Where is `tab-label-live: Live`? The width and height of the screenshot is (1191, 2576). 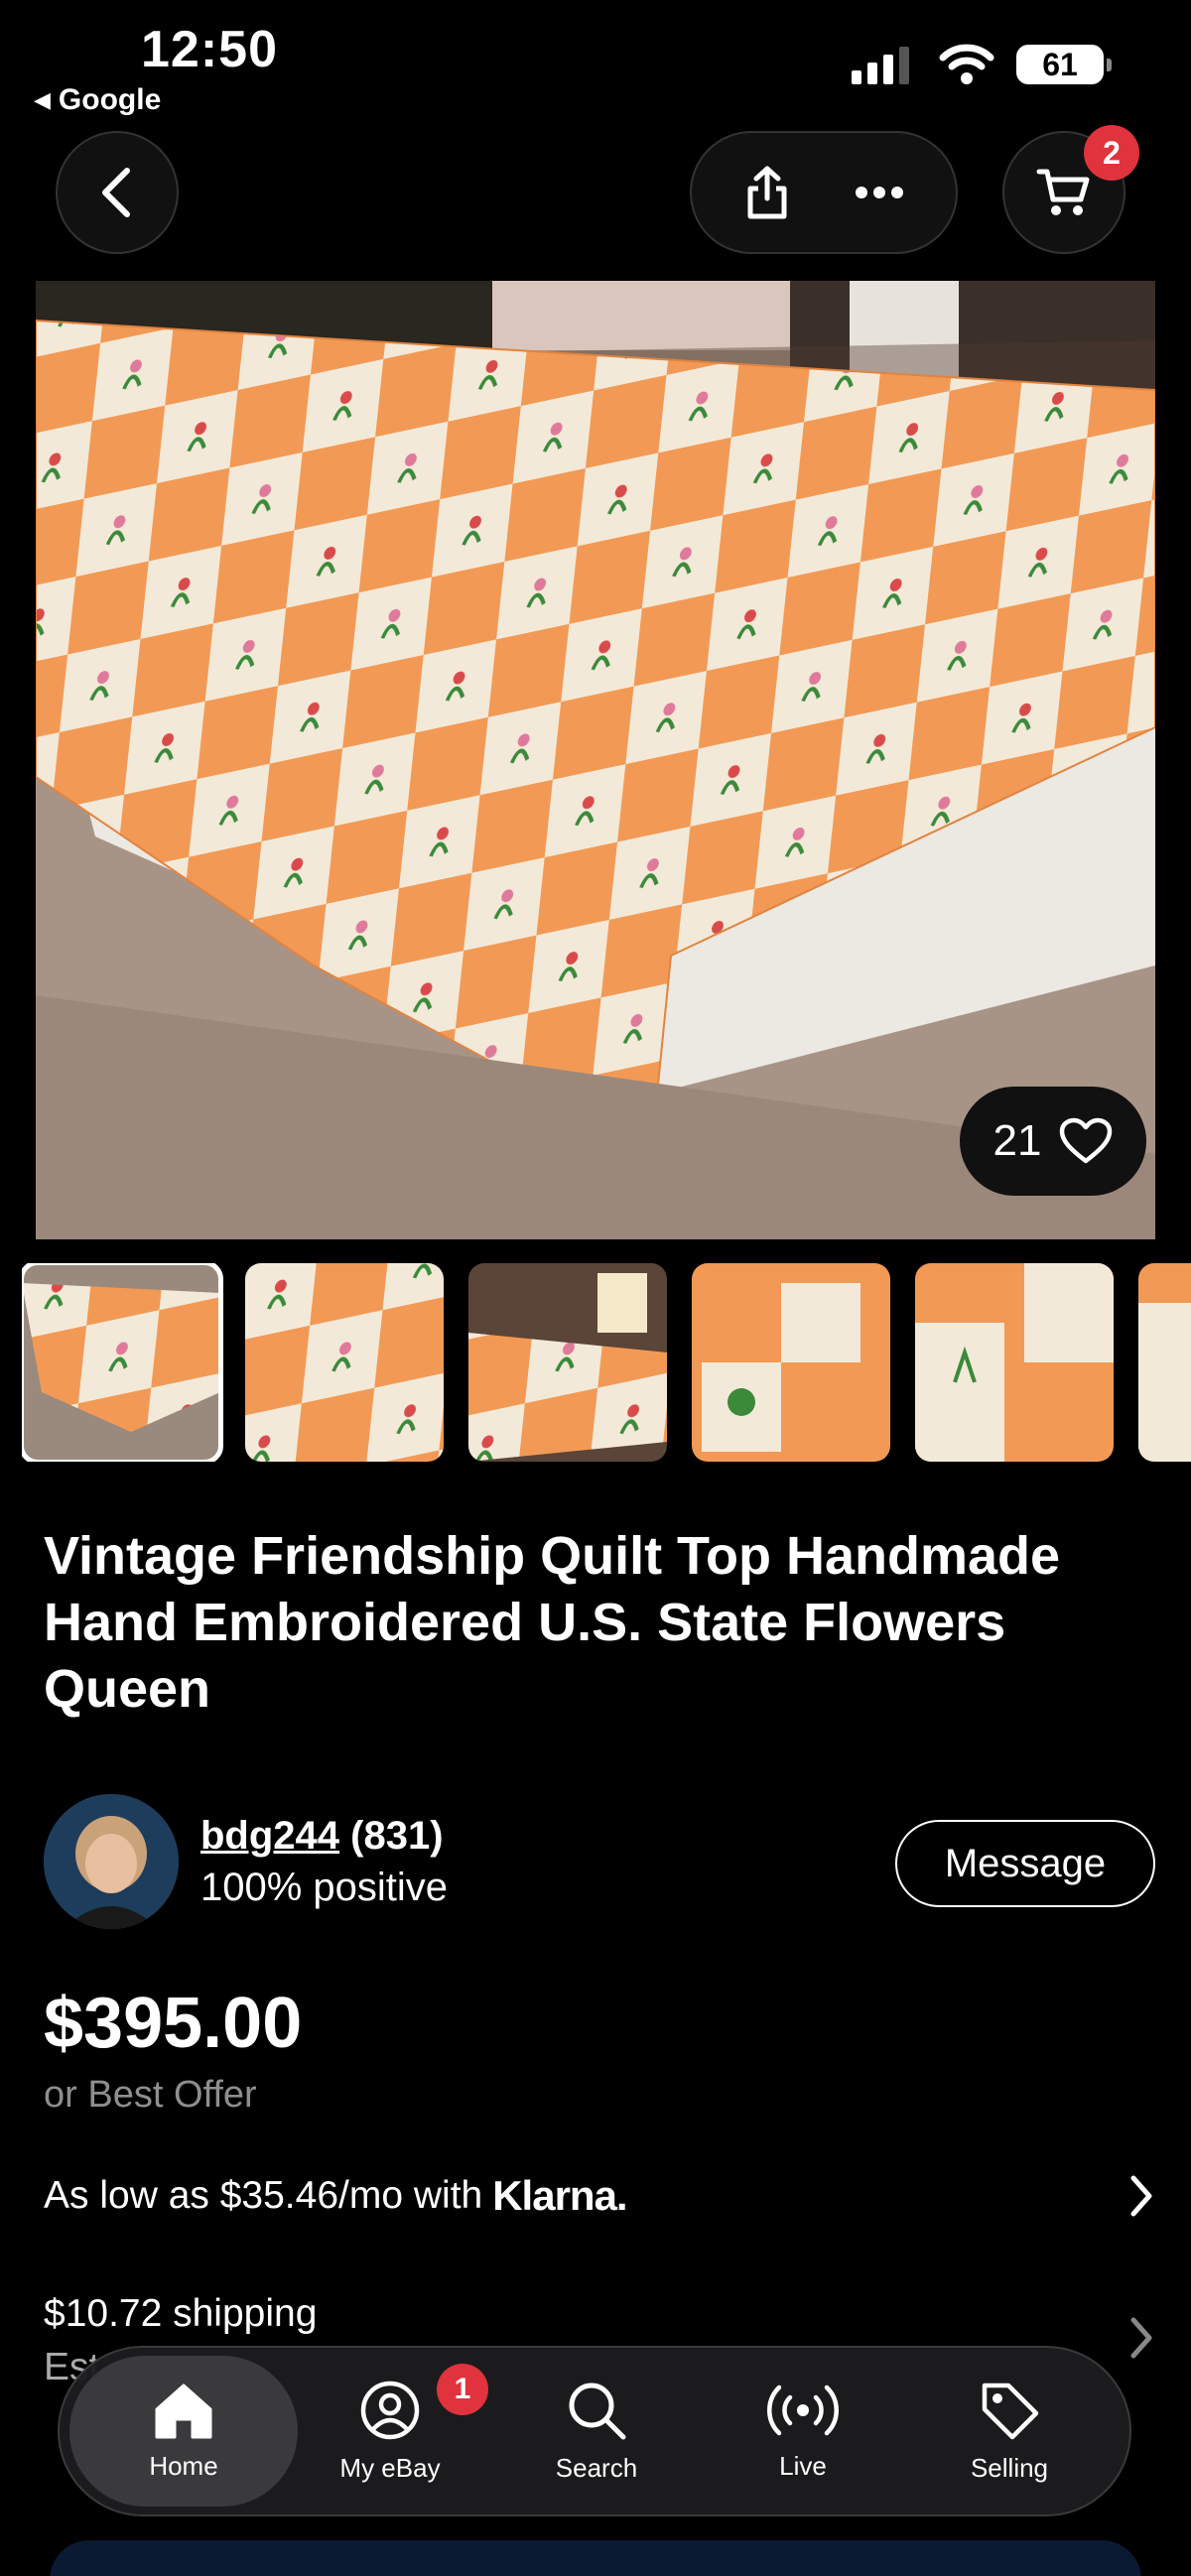
tab-label-live: Live is located at coordinates (803, 2466).